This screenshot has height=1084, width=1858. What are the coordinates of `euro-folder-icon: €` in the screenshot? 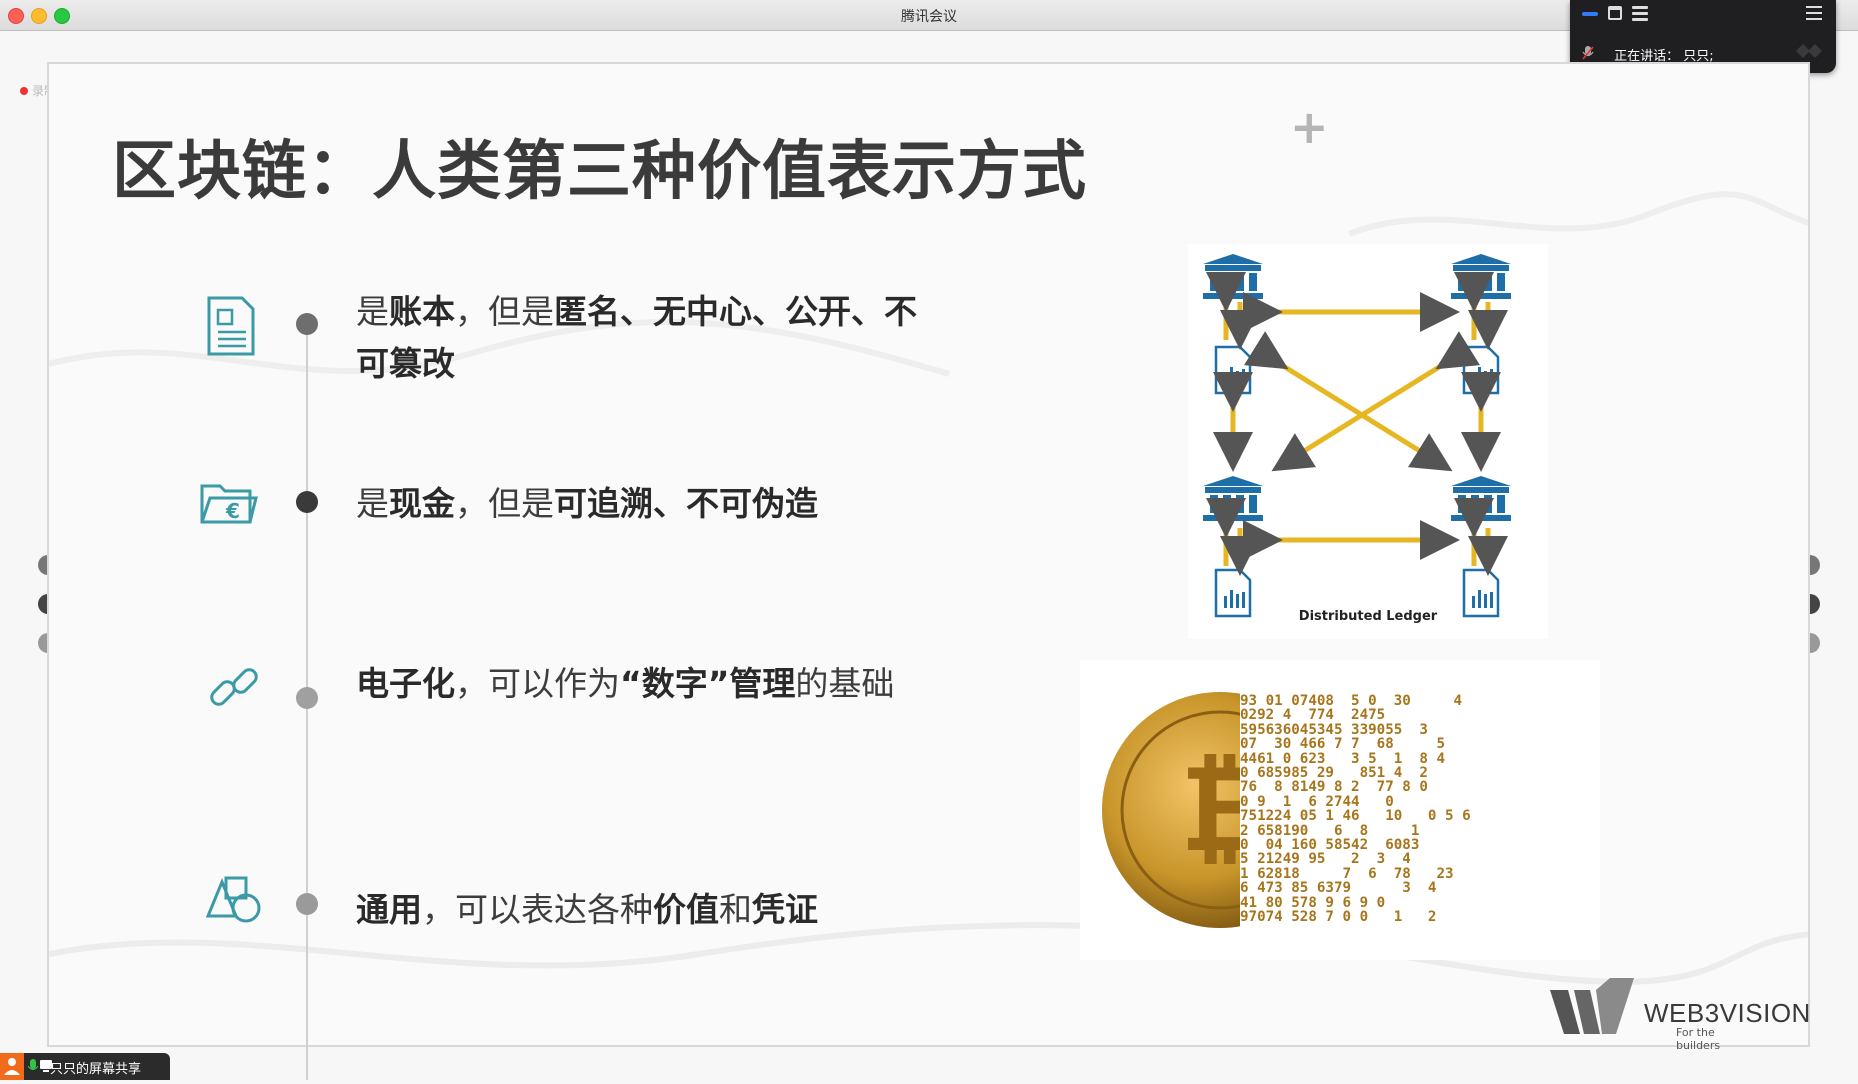 It's located at (229, 504).